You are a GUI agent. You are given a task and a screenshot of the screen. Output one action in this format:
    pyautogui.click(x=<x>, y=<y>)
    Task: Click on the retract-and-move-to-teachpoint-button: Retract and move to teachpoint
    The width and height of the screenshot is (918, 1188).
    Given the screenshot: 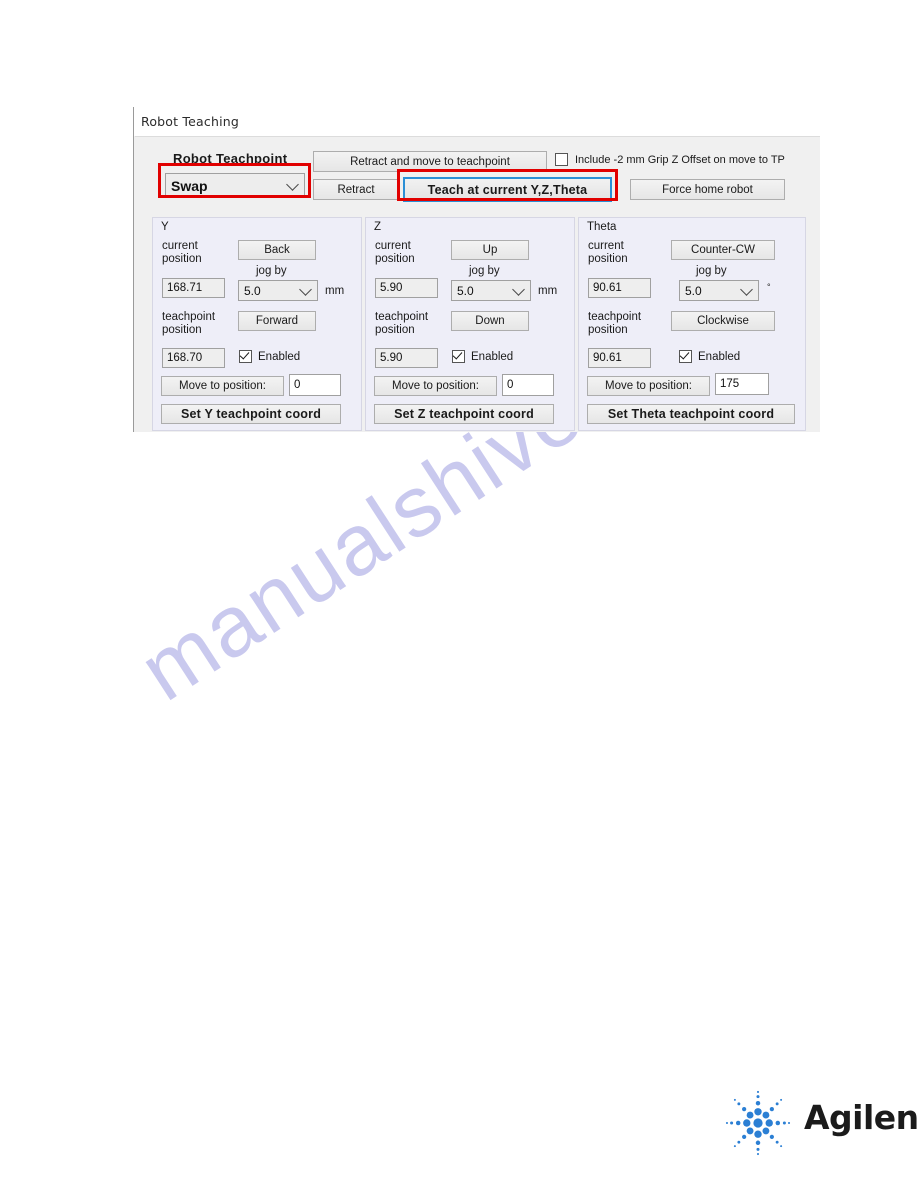 What is the action you would take?
    pyautogui.click(x=430, y=161)
    